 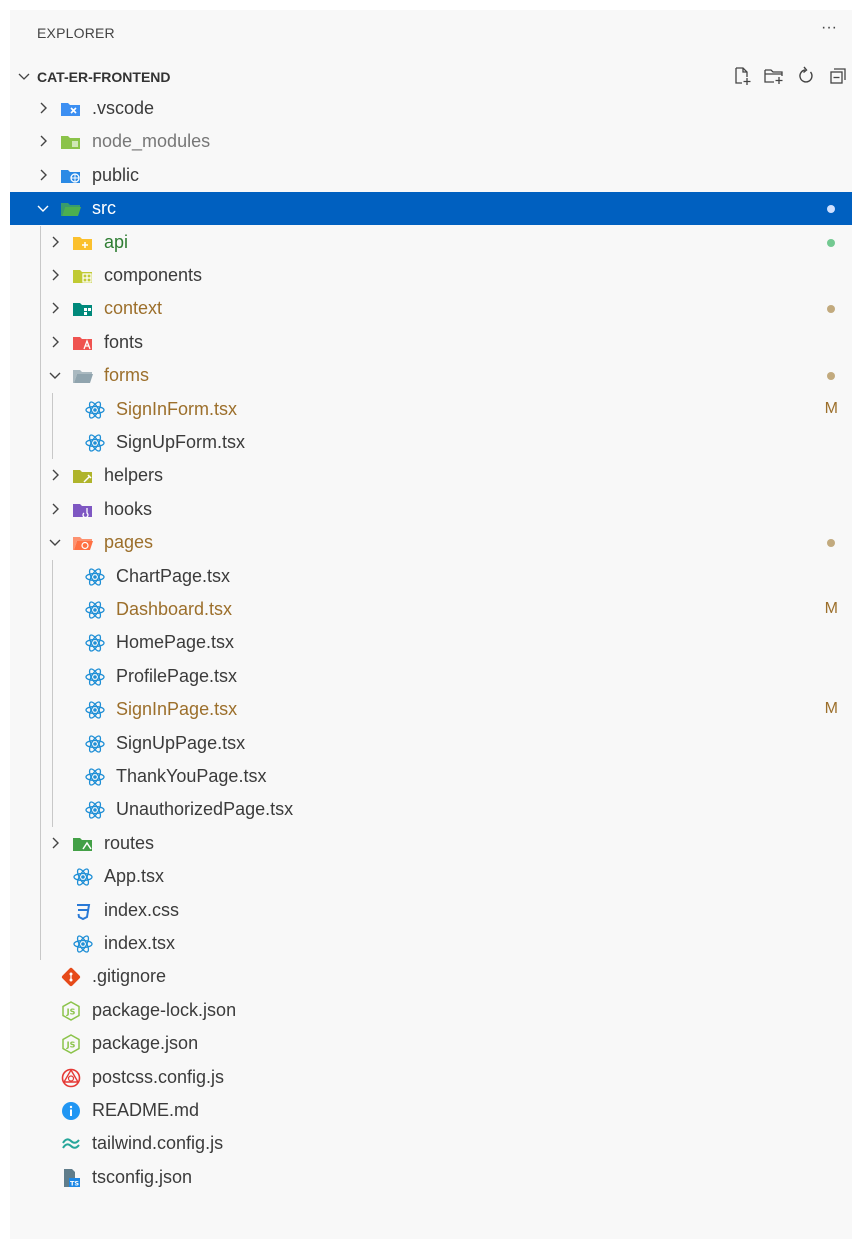 What do you see at coordinates (431, 509) in the screenshot?
I see `tree-folder-hooks: hooks` at bounding box center [431, 509].